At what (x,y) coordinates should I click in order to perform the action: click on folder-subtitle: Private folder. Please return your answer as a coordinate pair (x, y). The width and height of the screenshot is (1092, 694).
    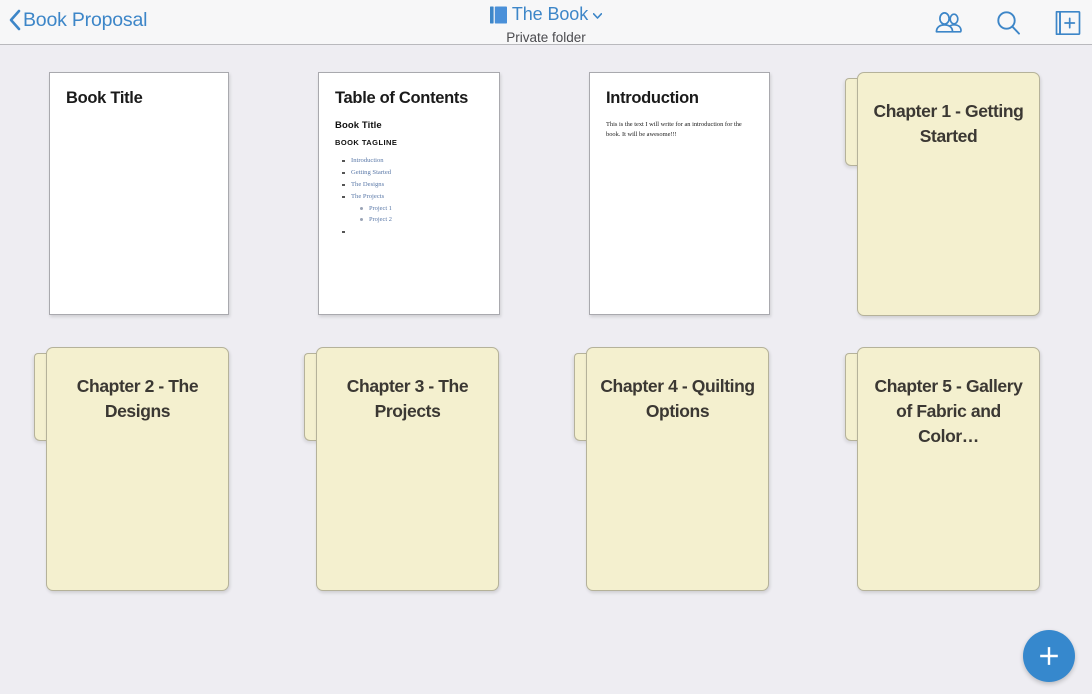
    Looking at the image, I should click on (546, 37).